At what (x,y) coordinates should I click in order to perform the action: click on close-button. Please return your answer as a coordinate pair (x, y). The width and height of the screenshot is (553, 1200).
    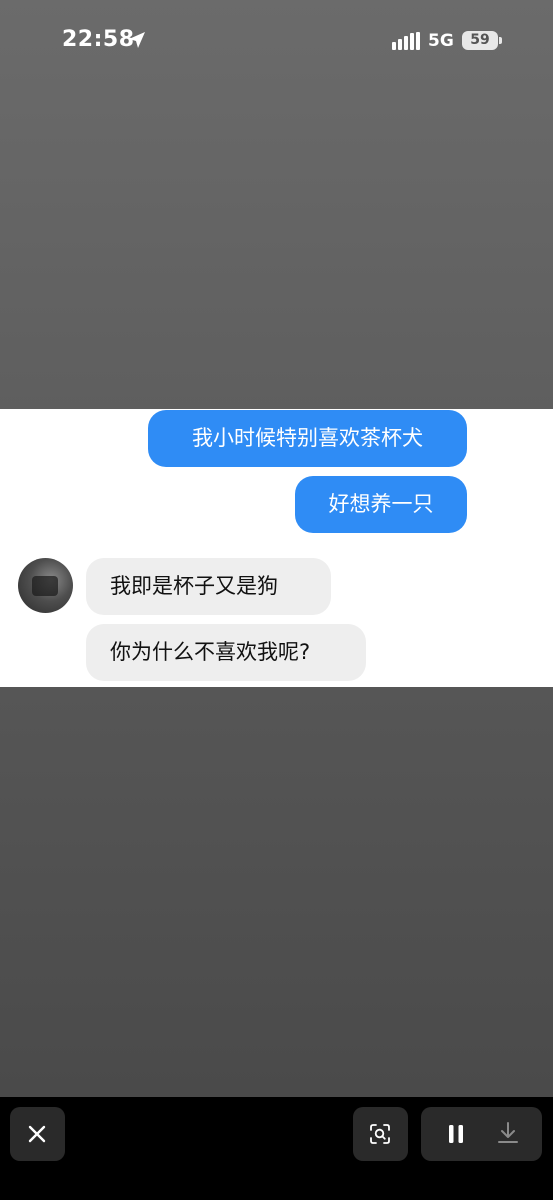
    Looking at the image, I should click on (37, 1134).